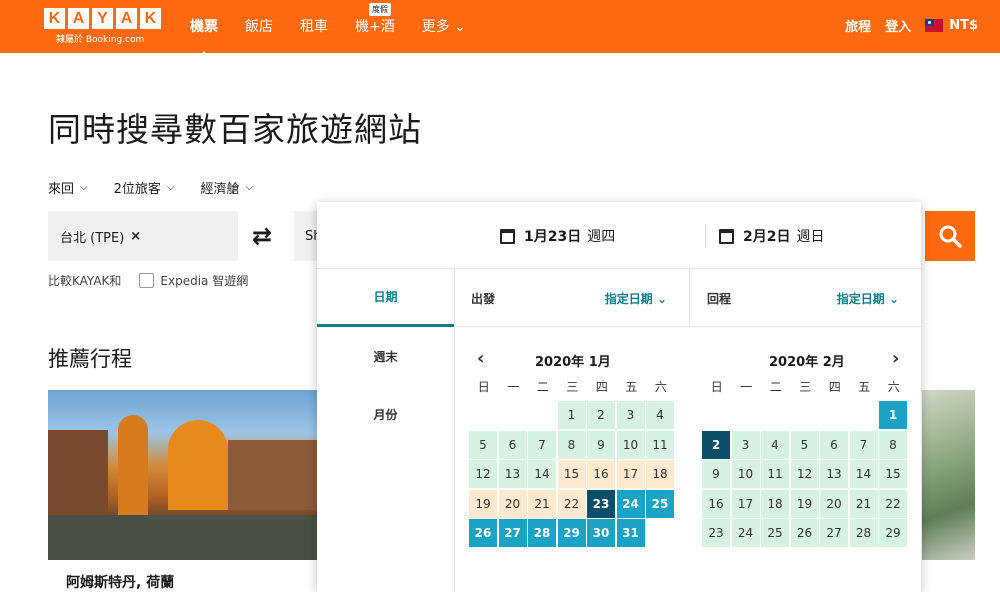 This screenshot has height=592, width=1000. Describe the element at coordinates (893, 387) in the screenshot. I see `weekday-label: 六` at that location.